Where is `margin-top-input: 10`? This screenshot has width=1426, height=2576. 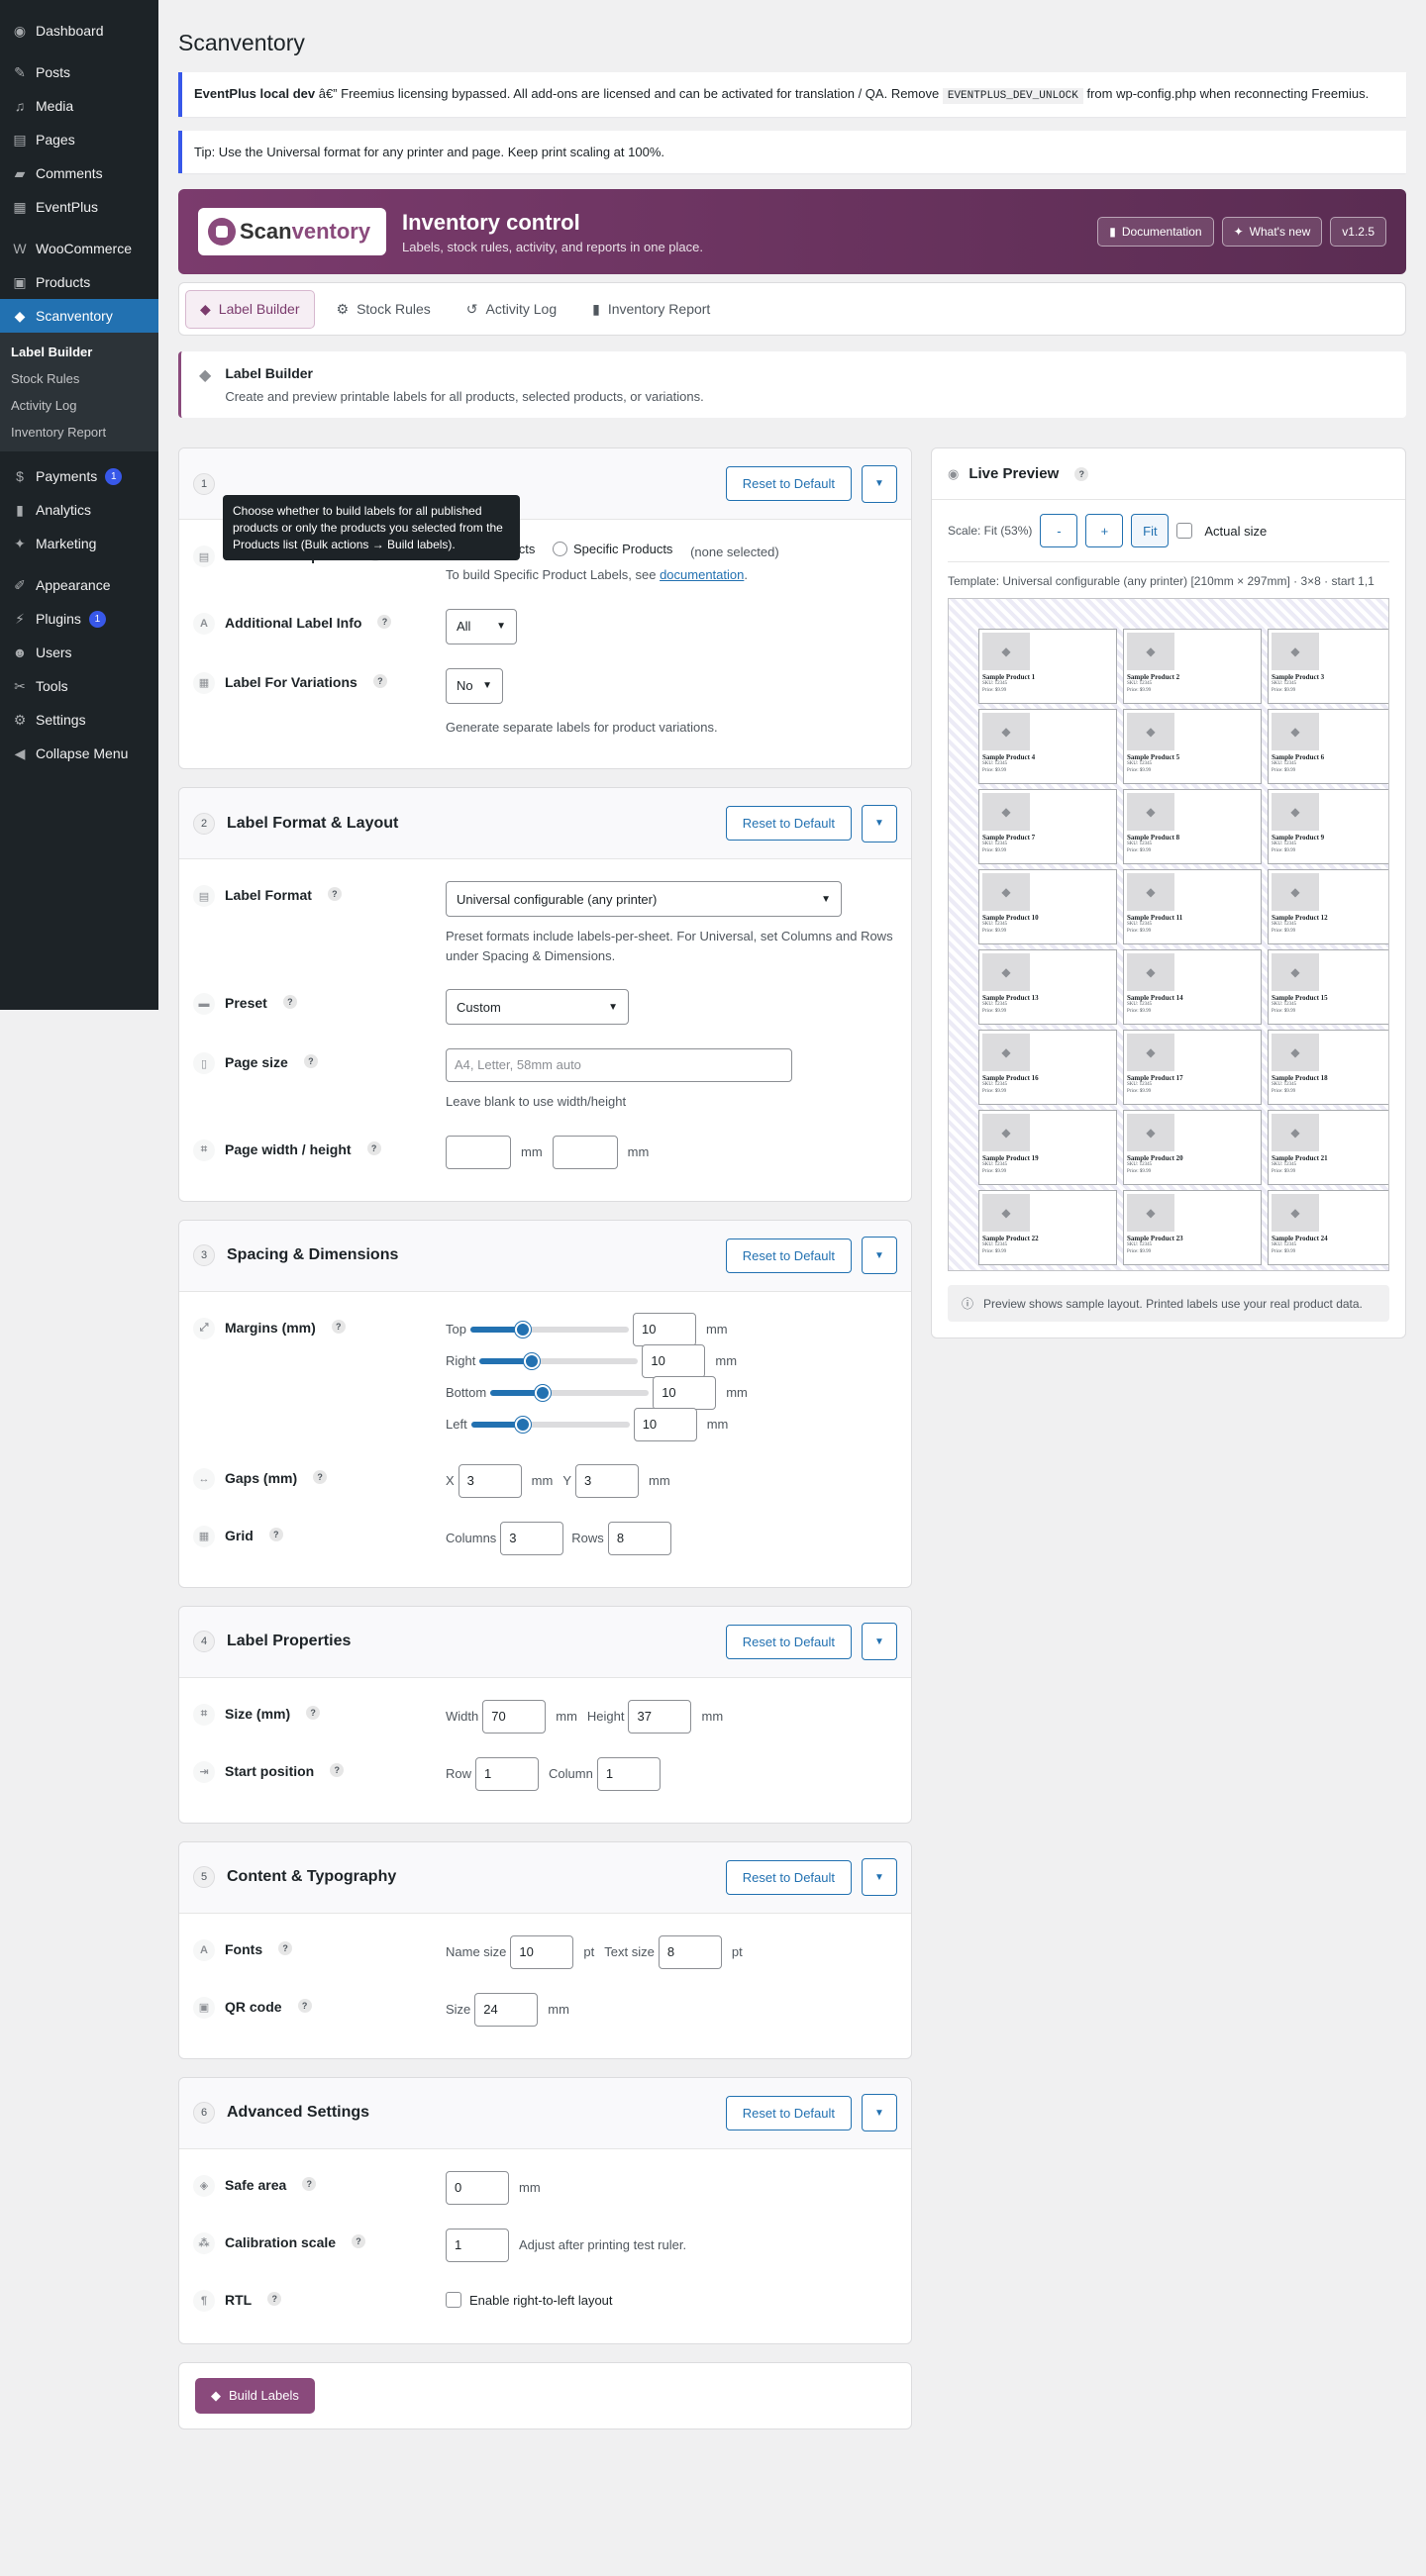 margin-top-input: 10 is located at coordinates (664, 1329).